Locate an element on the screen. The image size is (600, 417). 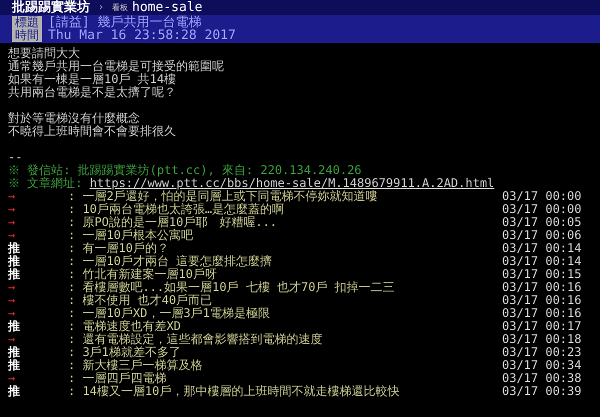
comment-text: : 有一層10戶的？ is located at coordinates (119, 248).